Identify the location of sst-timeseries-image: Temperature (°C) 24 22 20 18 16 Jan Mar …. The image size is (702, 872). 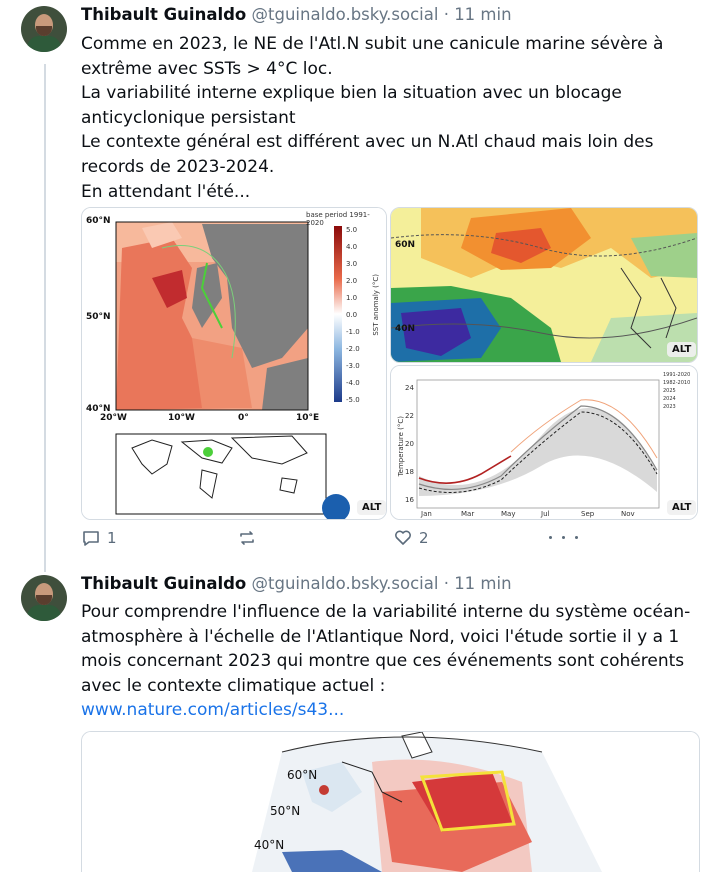
(544, 442).